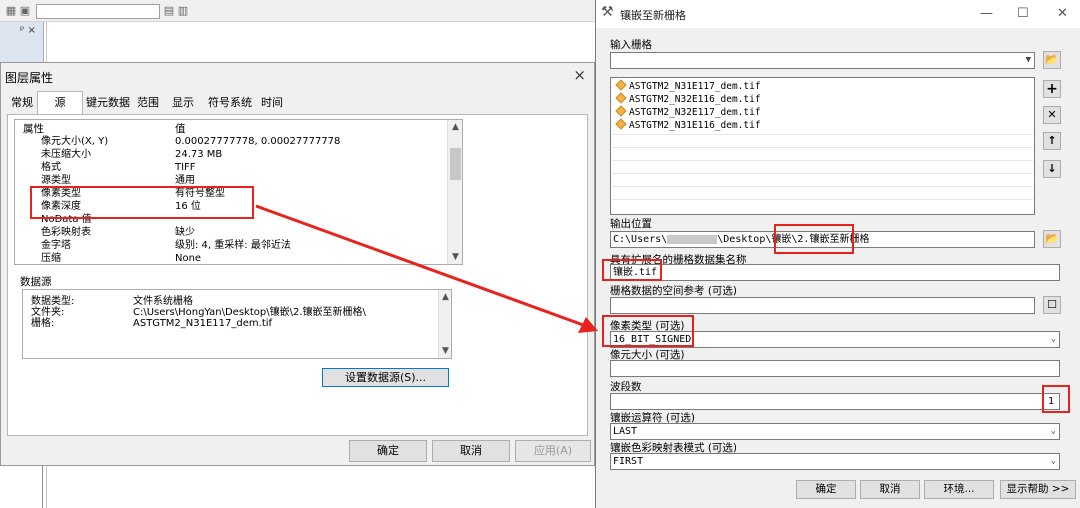  I want to click on tab-extent: 范围, so click(148, 103).